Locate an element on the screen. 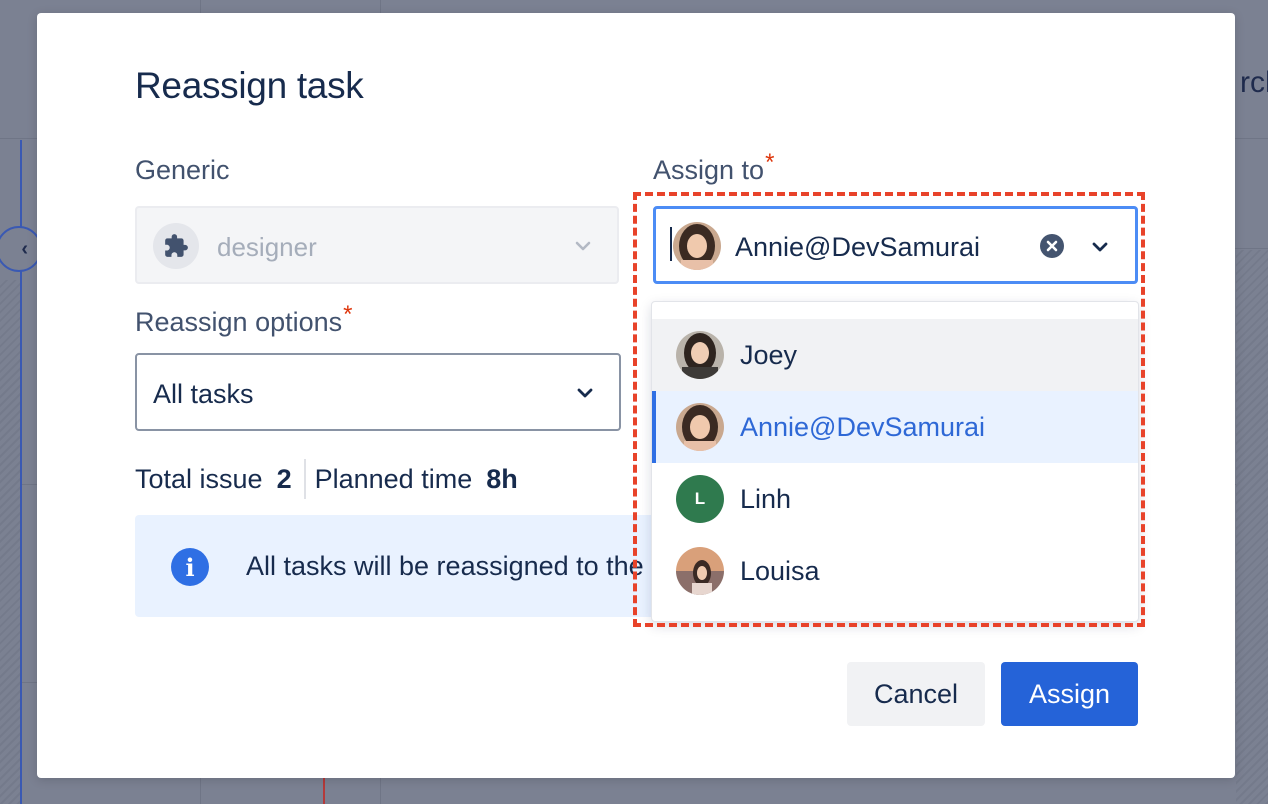 This screenshot has width=1268, height=804. dialog-title: Reassign task is located at coordinates (249, 85).